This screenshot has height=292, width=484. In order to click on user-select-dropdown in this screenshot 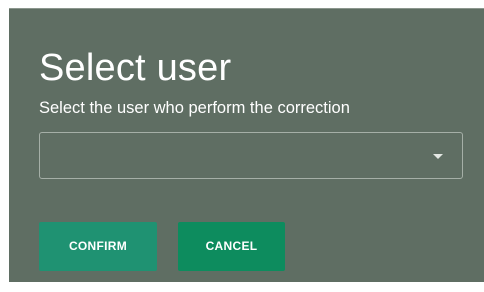, I will do `click(251, 155)`.